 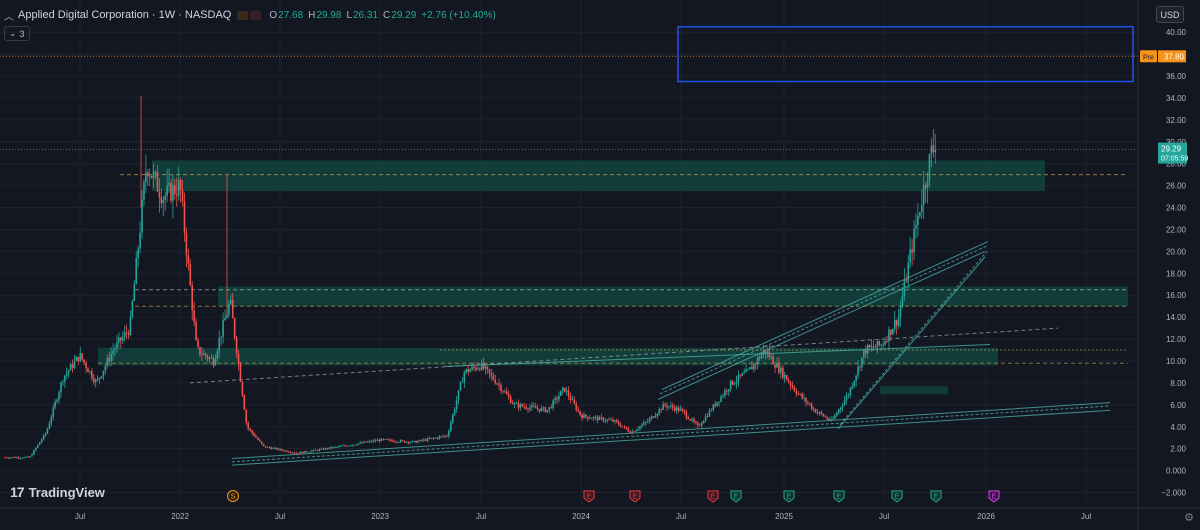 What do you see at coordinates (1176, 98) in the screenshot?
I see `y-tick-label: 34.00` at bounding box center [1176, 98].